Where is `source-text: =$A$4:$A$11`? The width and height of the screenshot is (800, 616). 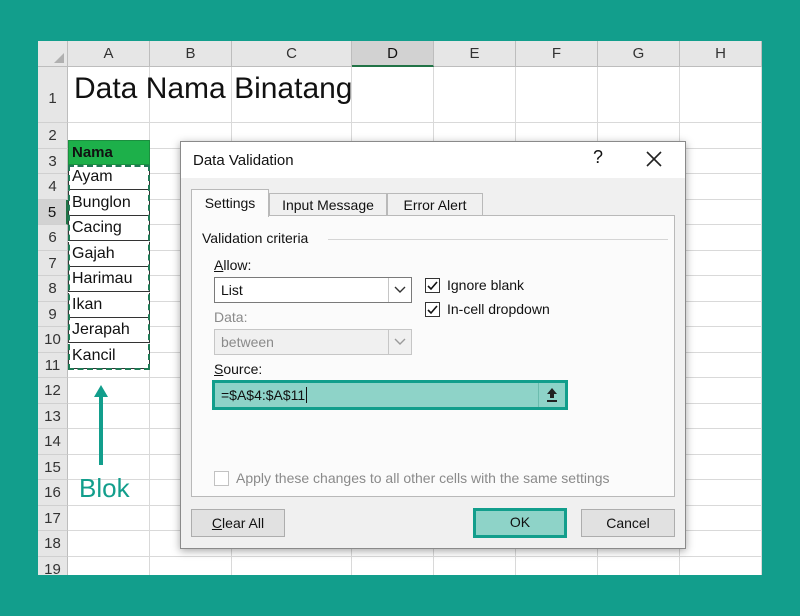 source-text: =$A$4:$A$11 is located at coordinates (263, 395).